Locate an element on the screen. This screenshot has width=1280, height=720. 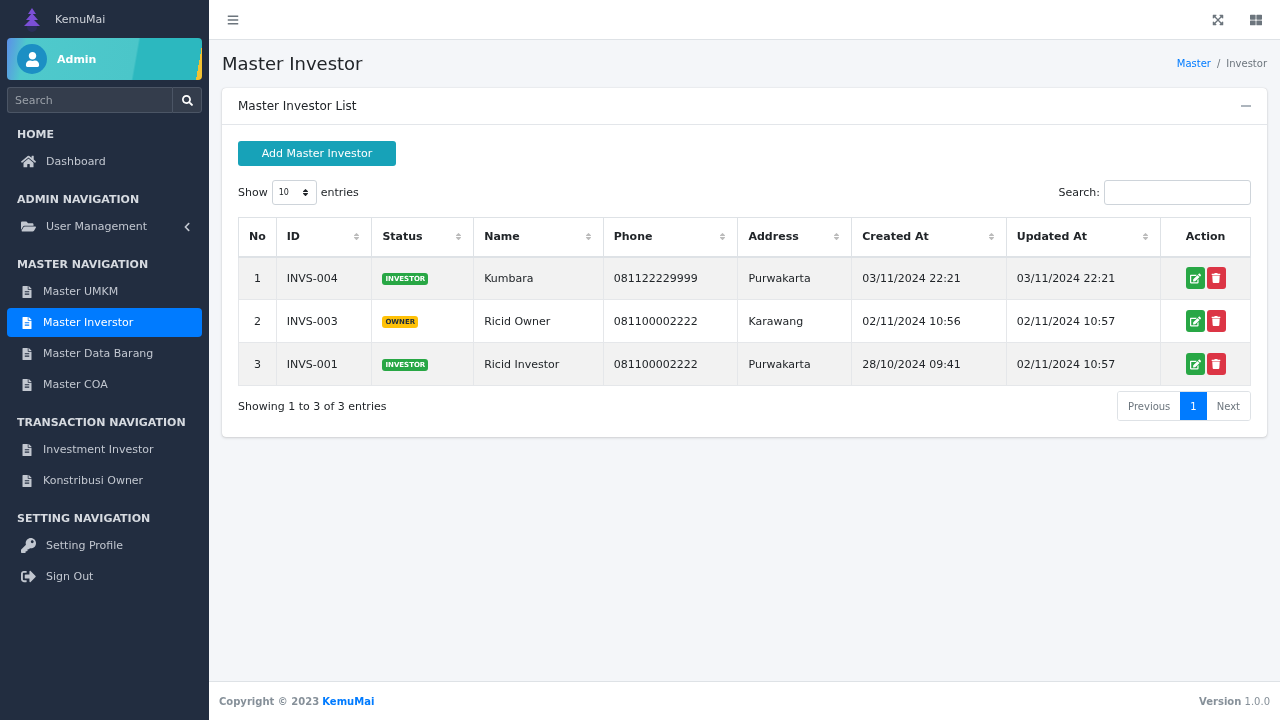
key-icon is located at coordinates (28, 545).